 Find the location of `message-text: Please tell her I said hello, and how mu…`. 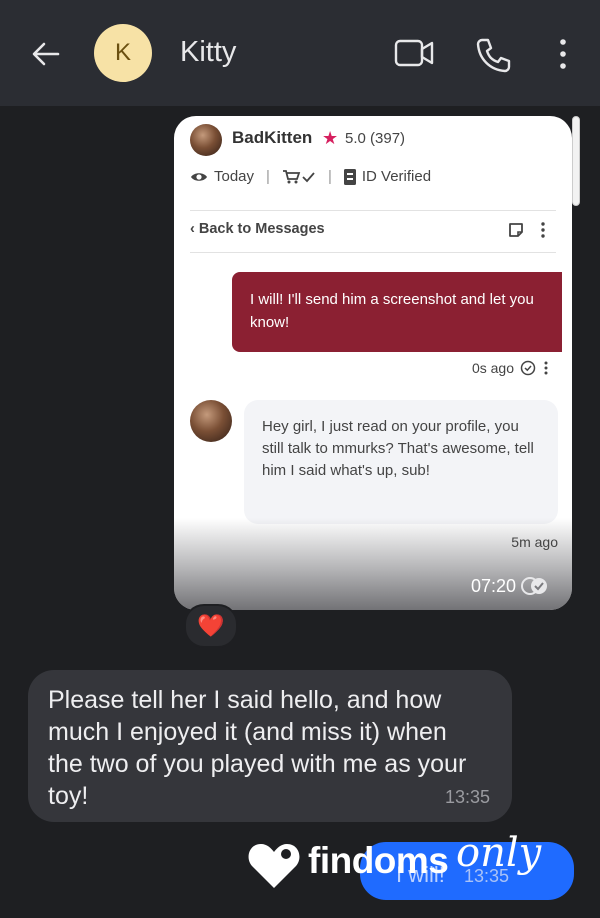

message-text: Please tell her I said hello, and how mu… is located at coordinates (257, 748).